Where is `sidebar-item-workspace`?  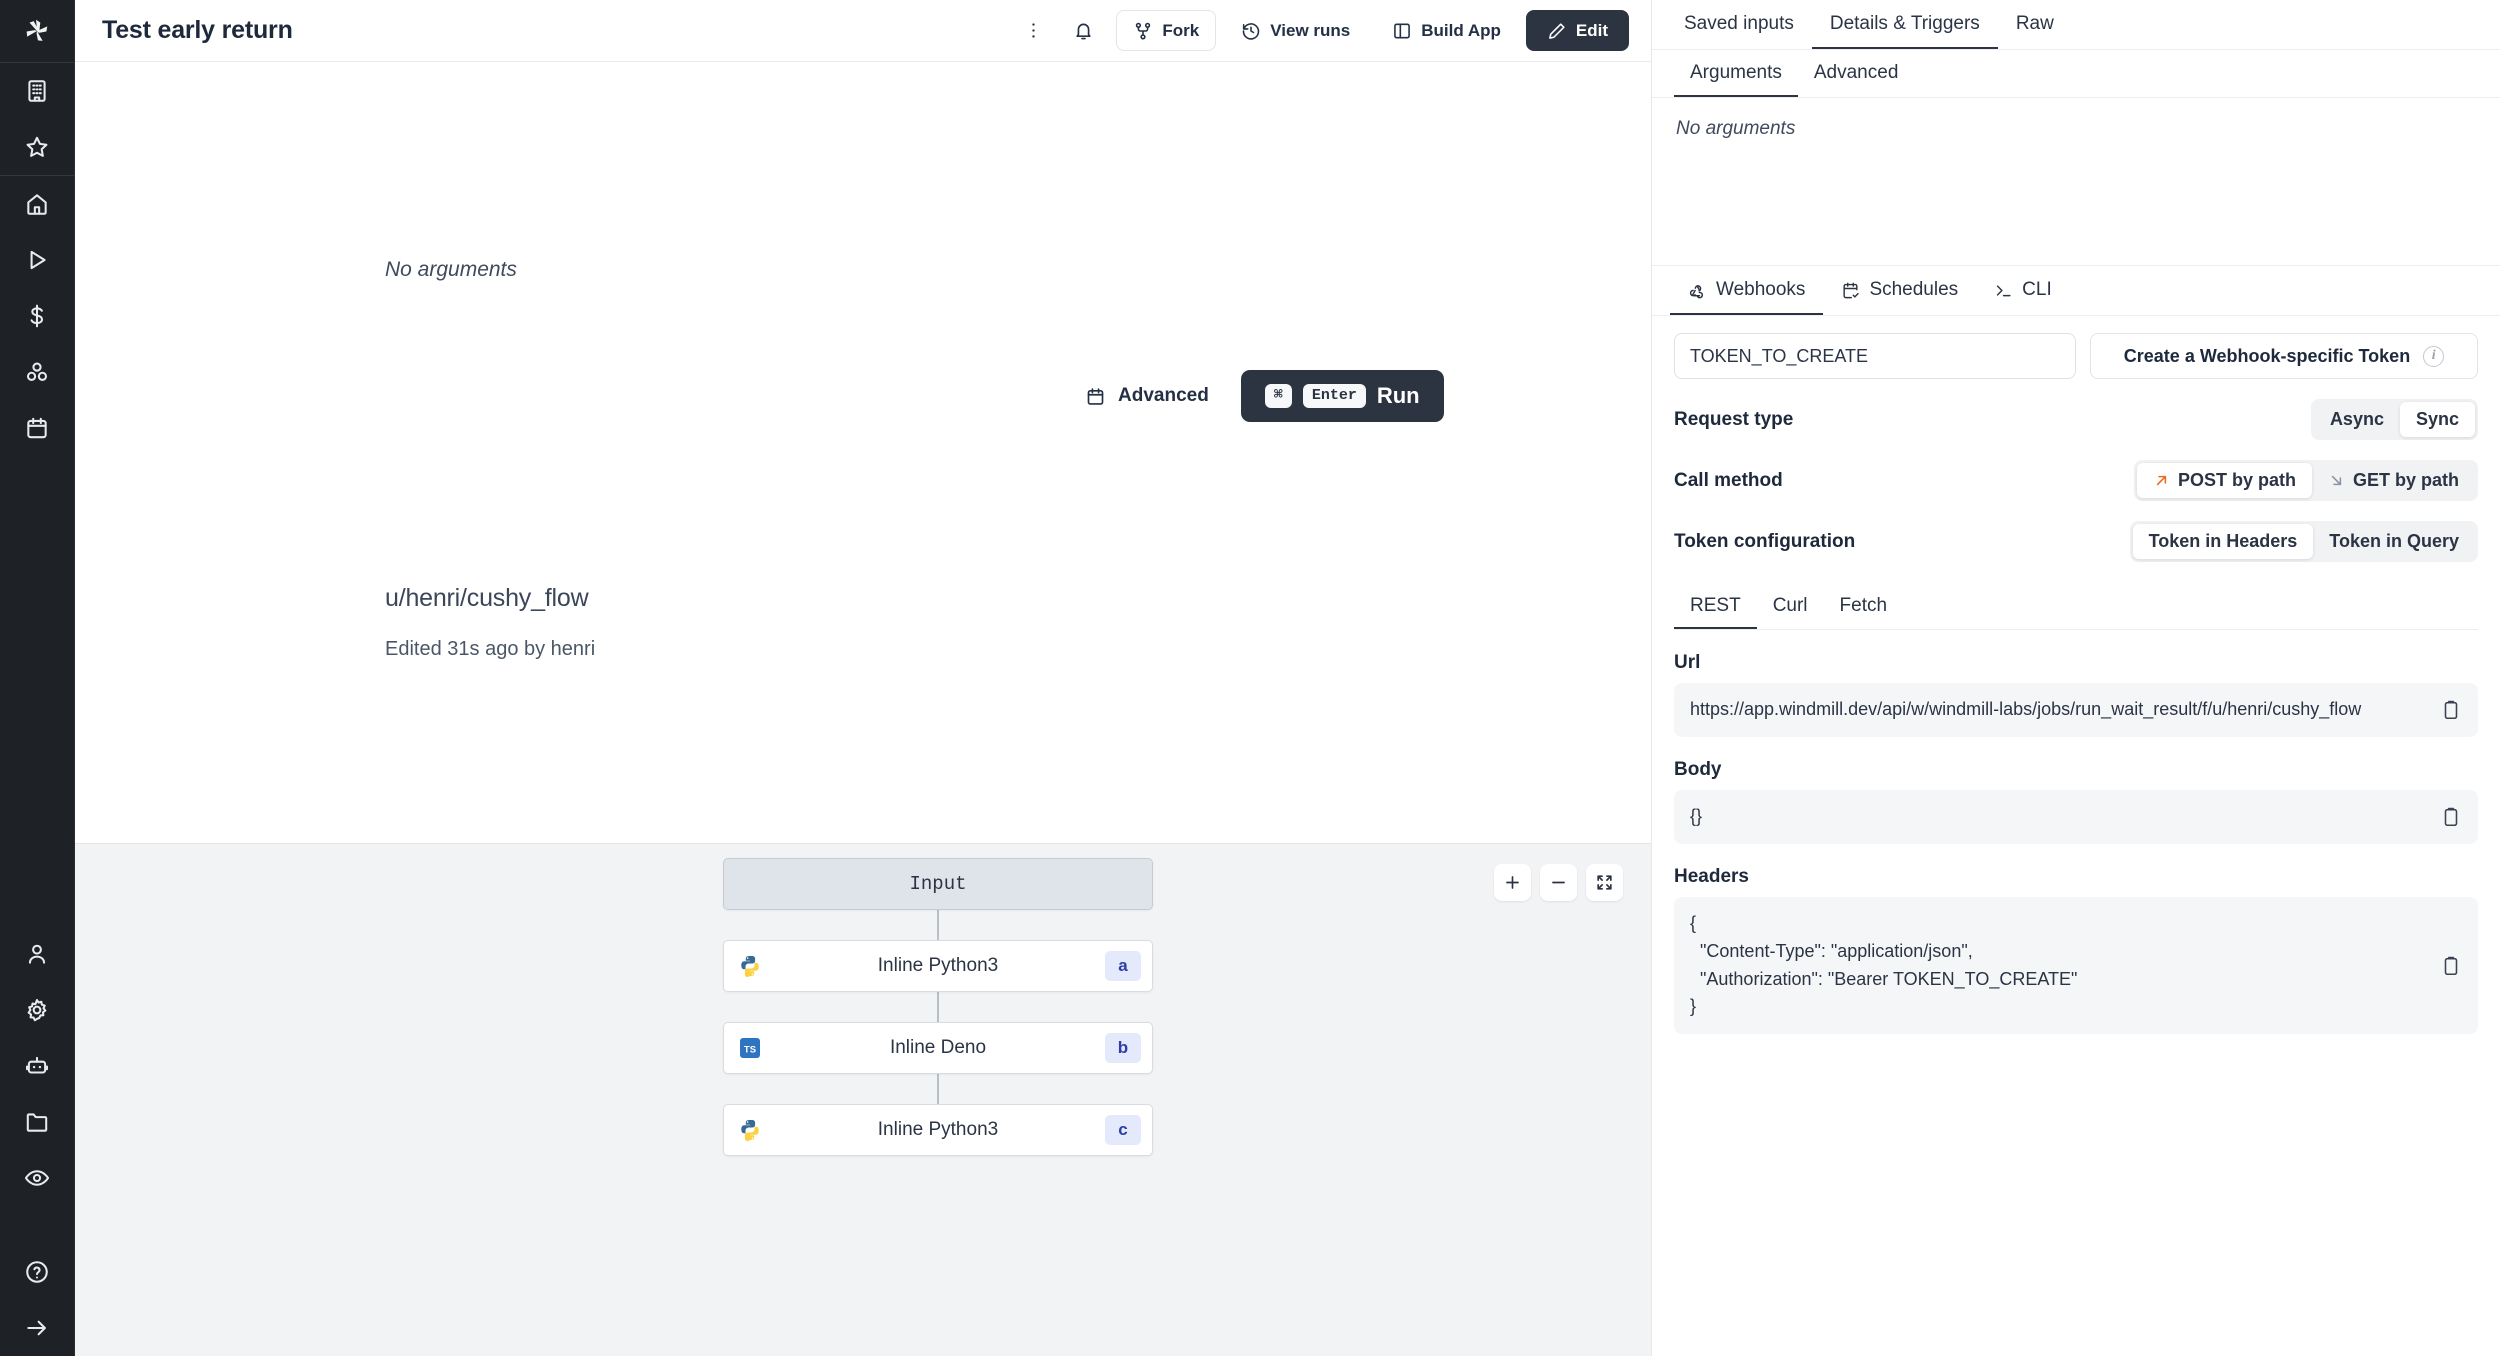
sidebar-item-workspace is located at coordinates (37, 91).